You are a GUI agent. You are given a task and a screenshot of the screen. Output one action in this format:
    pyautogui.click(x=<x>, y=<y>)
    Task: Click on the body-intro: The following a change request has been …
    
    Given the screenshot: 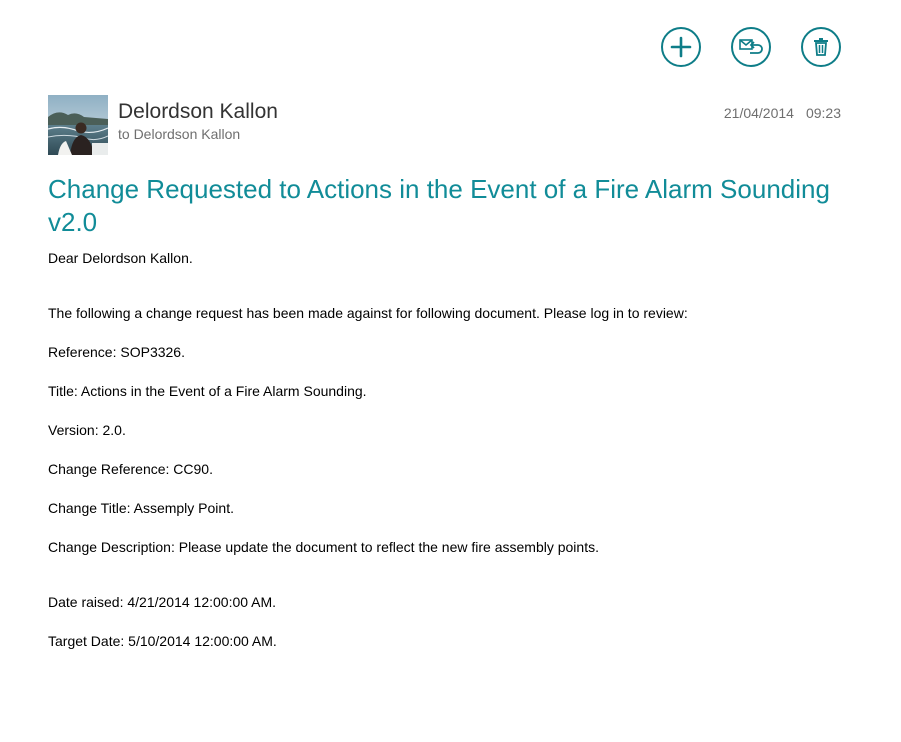 What is the action you would take?
    pyautogui.click(x=368, y=313)
    